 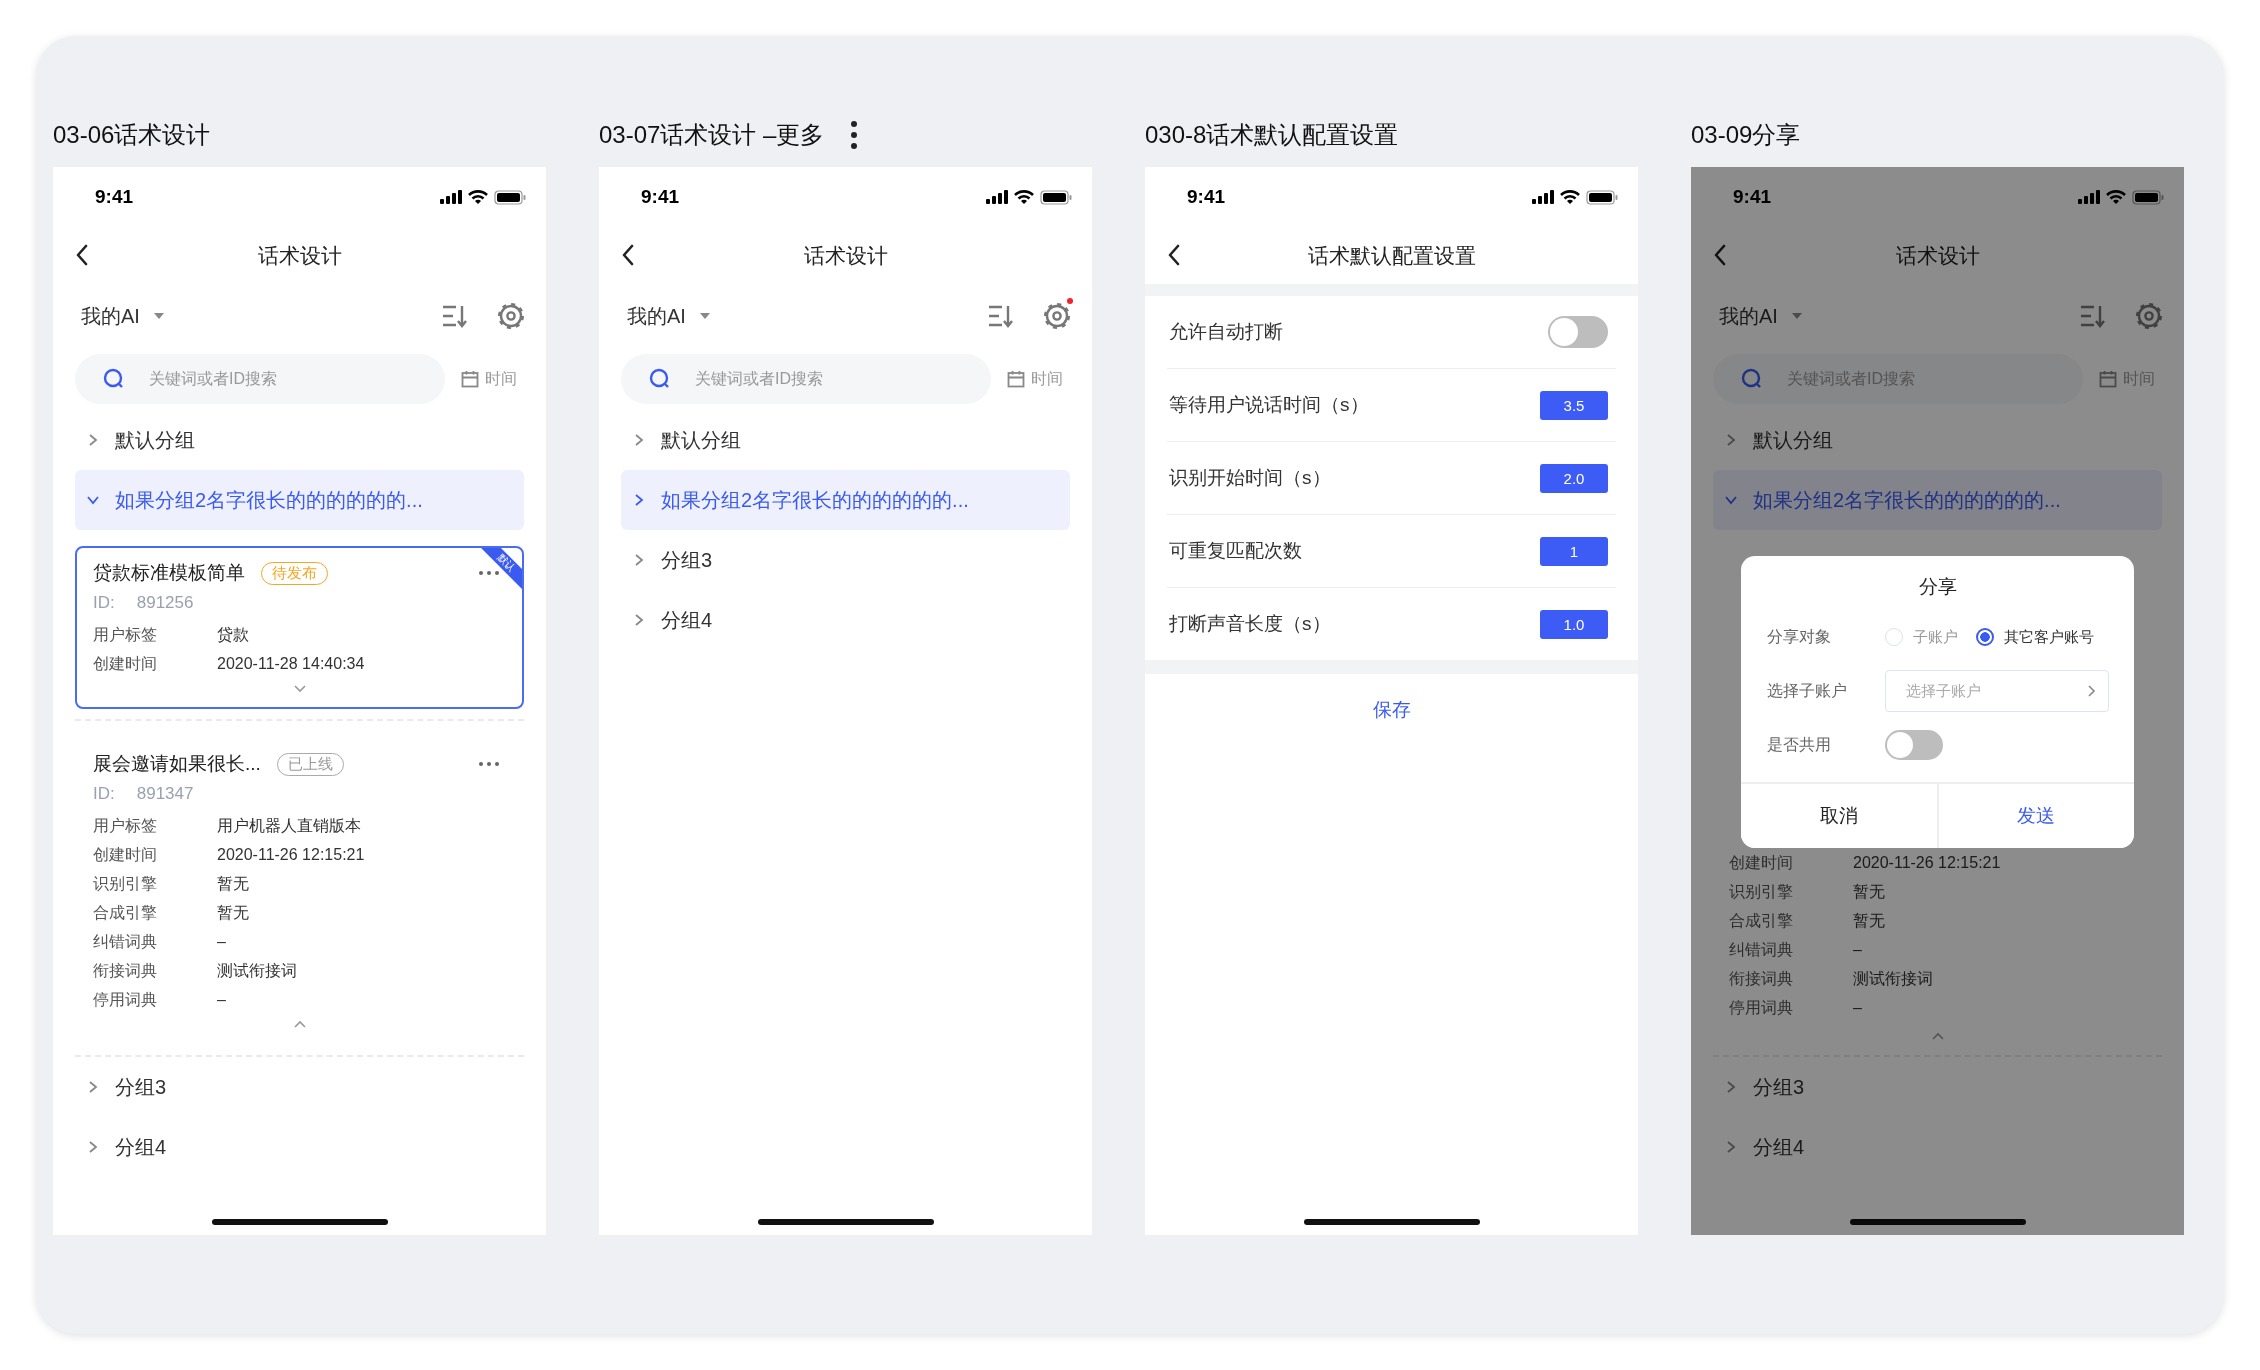 What do you see at coordinates (2035, 637) in the screenshot?
I see `radio-option: 其它客户账号` at bounding box center [2035, 637].